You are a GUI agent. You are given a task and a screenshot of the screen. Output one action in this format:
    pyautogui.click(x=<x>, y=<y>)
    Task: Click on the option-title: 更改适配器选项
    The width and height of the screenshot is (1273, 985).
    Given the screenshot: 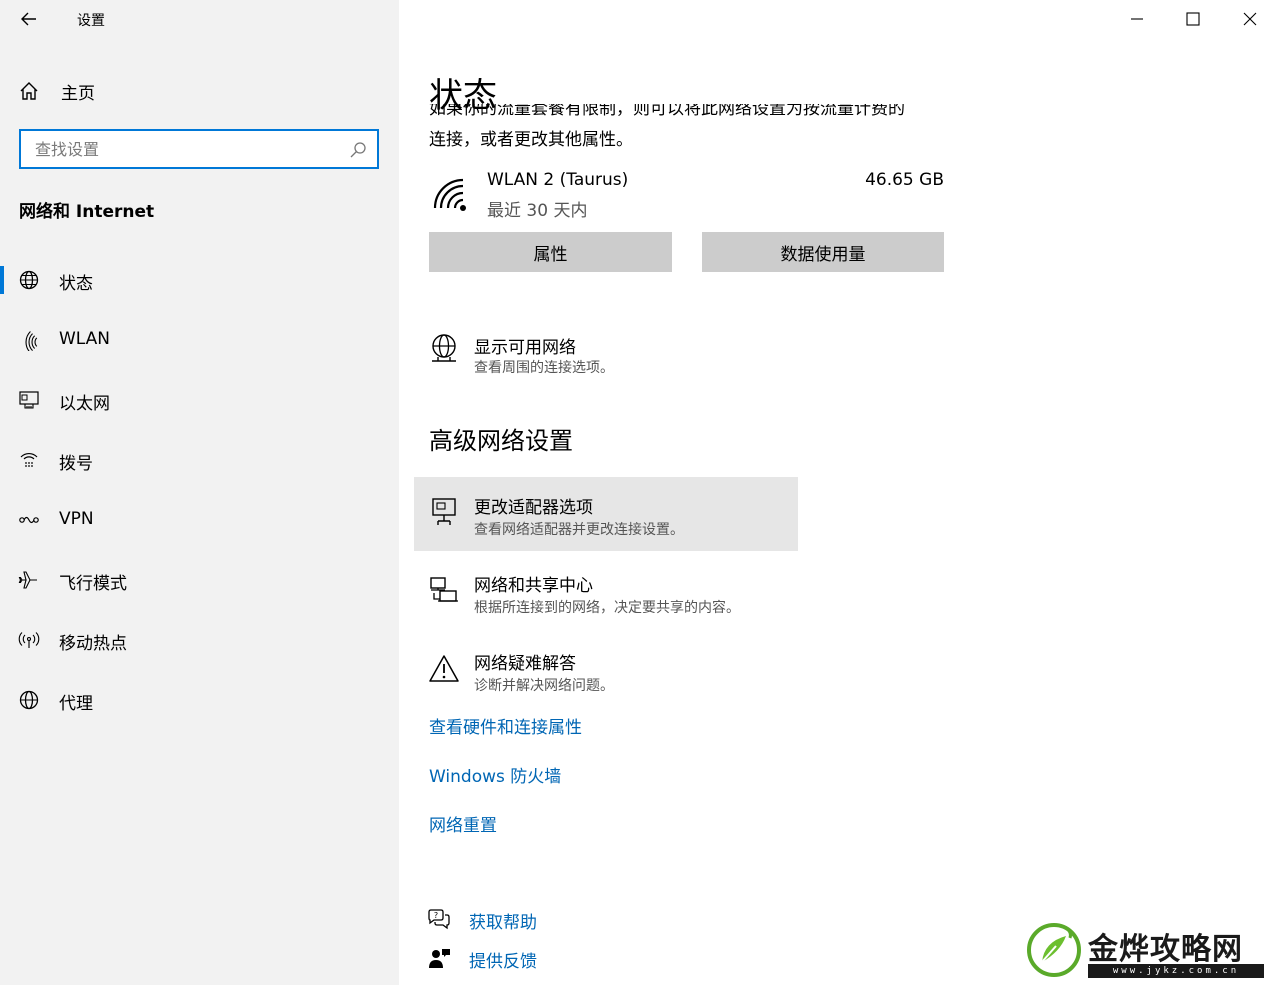 What is the action you would take?
    pyautogui.click(x=533, y=508)
    